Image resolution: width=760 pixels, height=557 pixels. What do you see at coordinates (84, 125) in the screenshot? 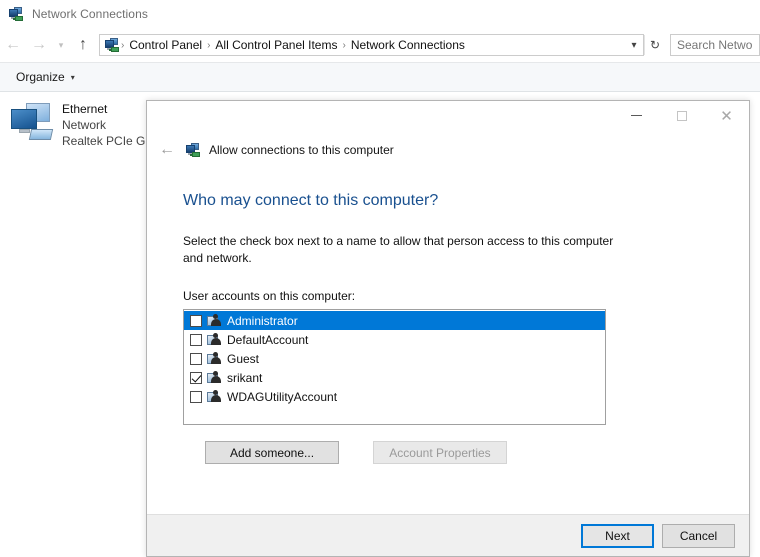
I see `adapter-status: Network` at bounding box center [84, 125].